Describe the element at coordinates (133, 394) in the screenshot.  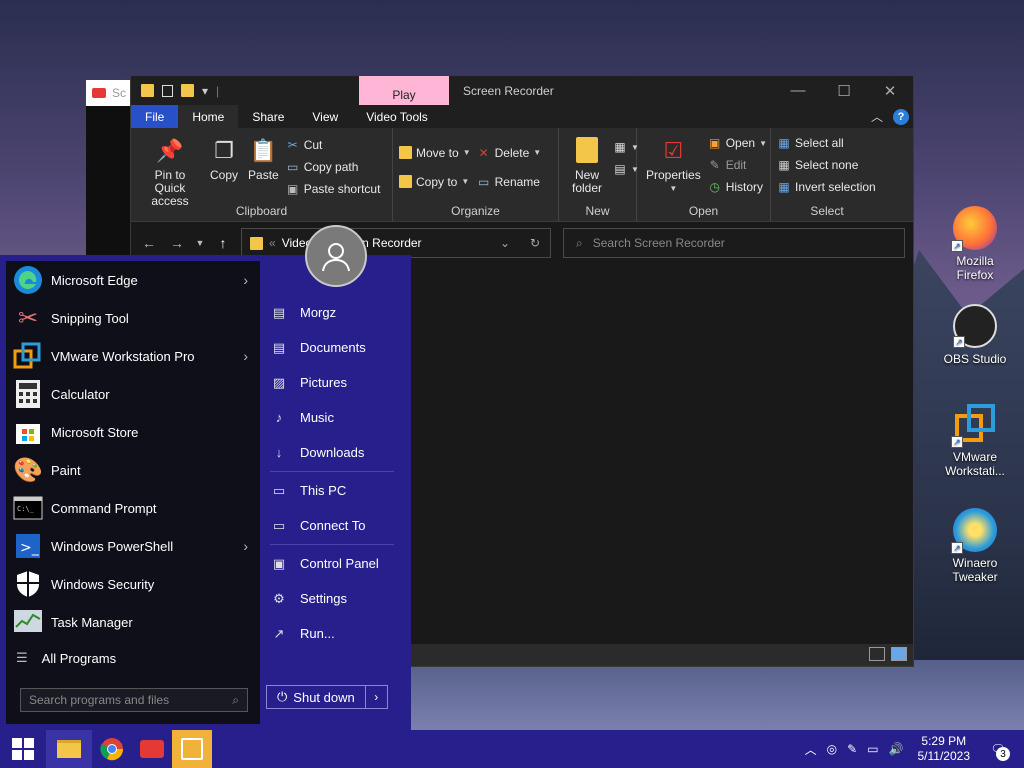
I see `app-calculator: Calculator` at that location.